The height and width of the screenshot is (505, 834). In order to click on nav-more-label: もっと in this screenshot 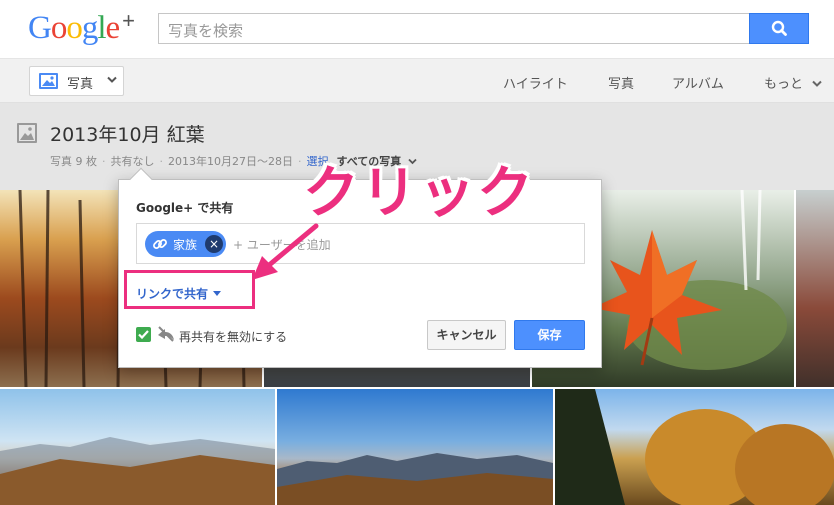, I will do `click(784, 84)`.